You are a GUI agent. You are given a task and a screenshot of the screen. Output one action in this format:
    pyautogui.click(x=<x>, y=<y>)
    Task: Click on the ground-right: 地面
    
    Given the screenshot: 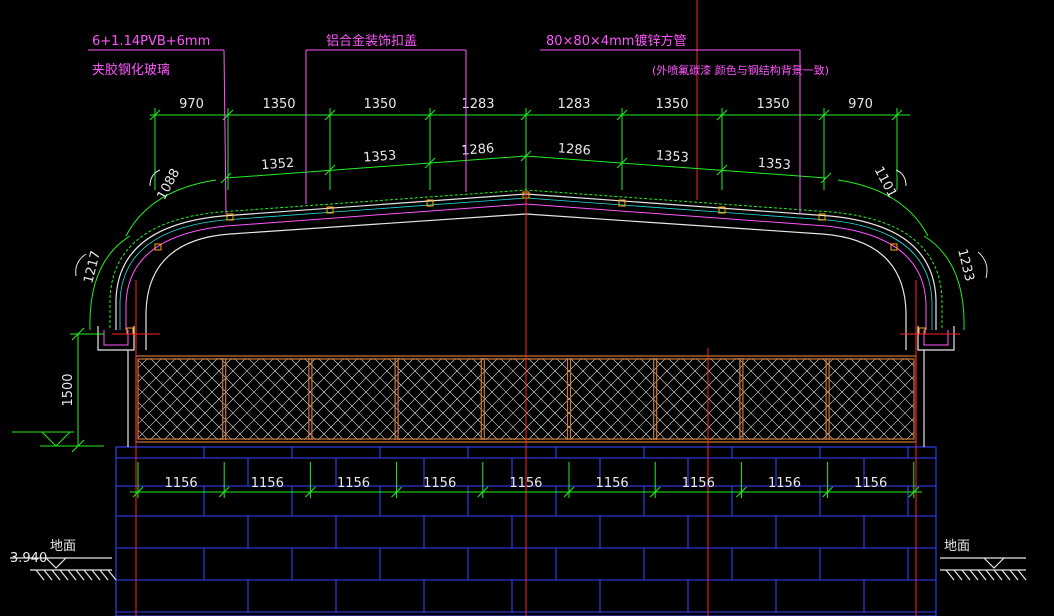 What is the action you would take?
    pyautogui.click(x=983, y=560)
    